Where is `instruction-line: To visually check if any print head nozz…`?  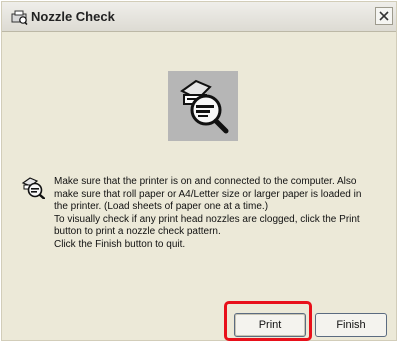
instruction-line: To visually check if any print head nozz… is located at coordinates (207, 219).